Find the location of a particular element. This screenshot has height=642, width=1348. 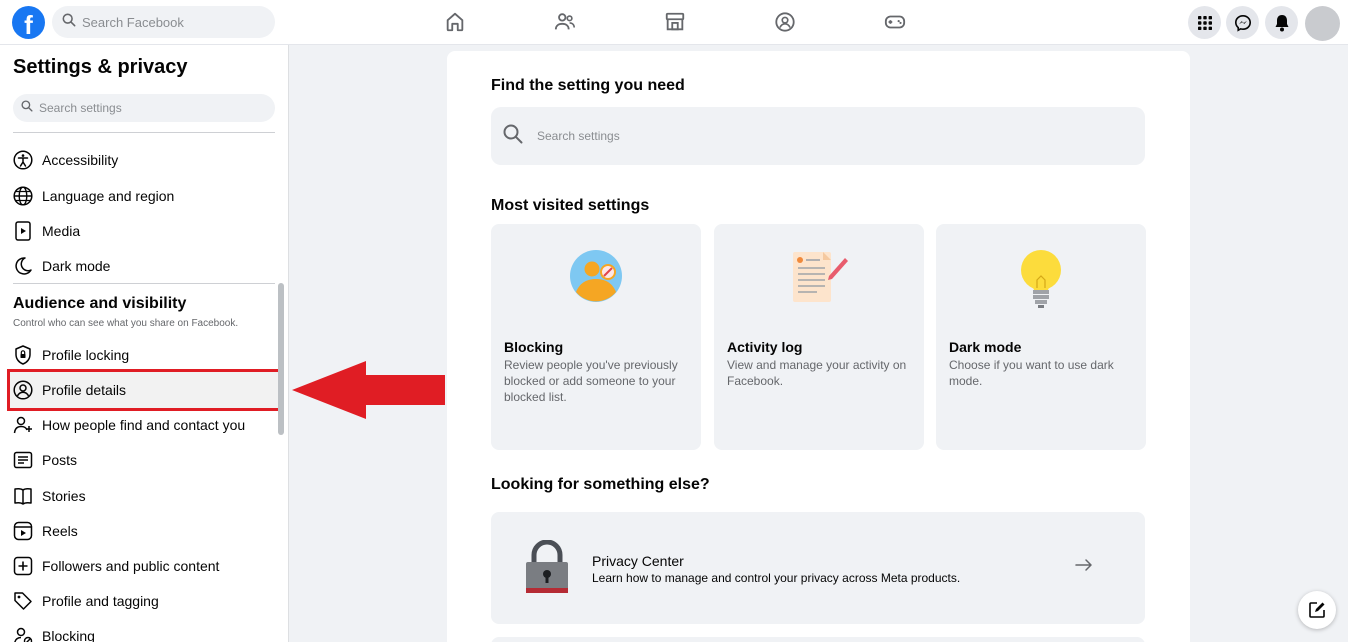

plus-square-icon is located at coordinates (23, 566).